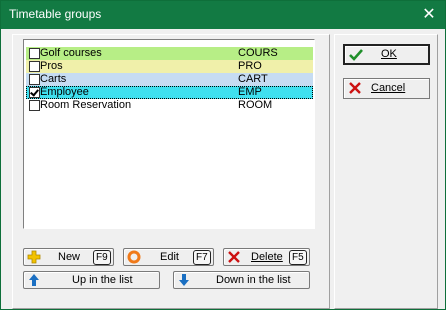  Describe the element at coordinates (34, 280) in the screenshot. I see `arrow-up-icon` at that location.